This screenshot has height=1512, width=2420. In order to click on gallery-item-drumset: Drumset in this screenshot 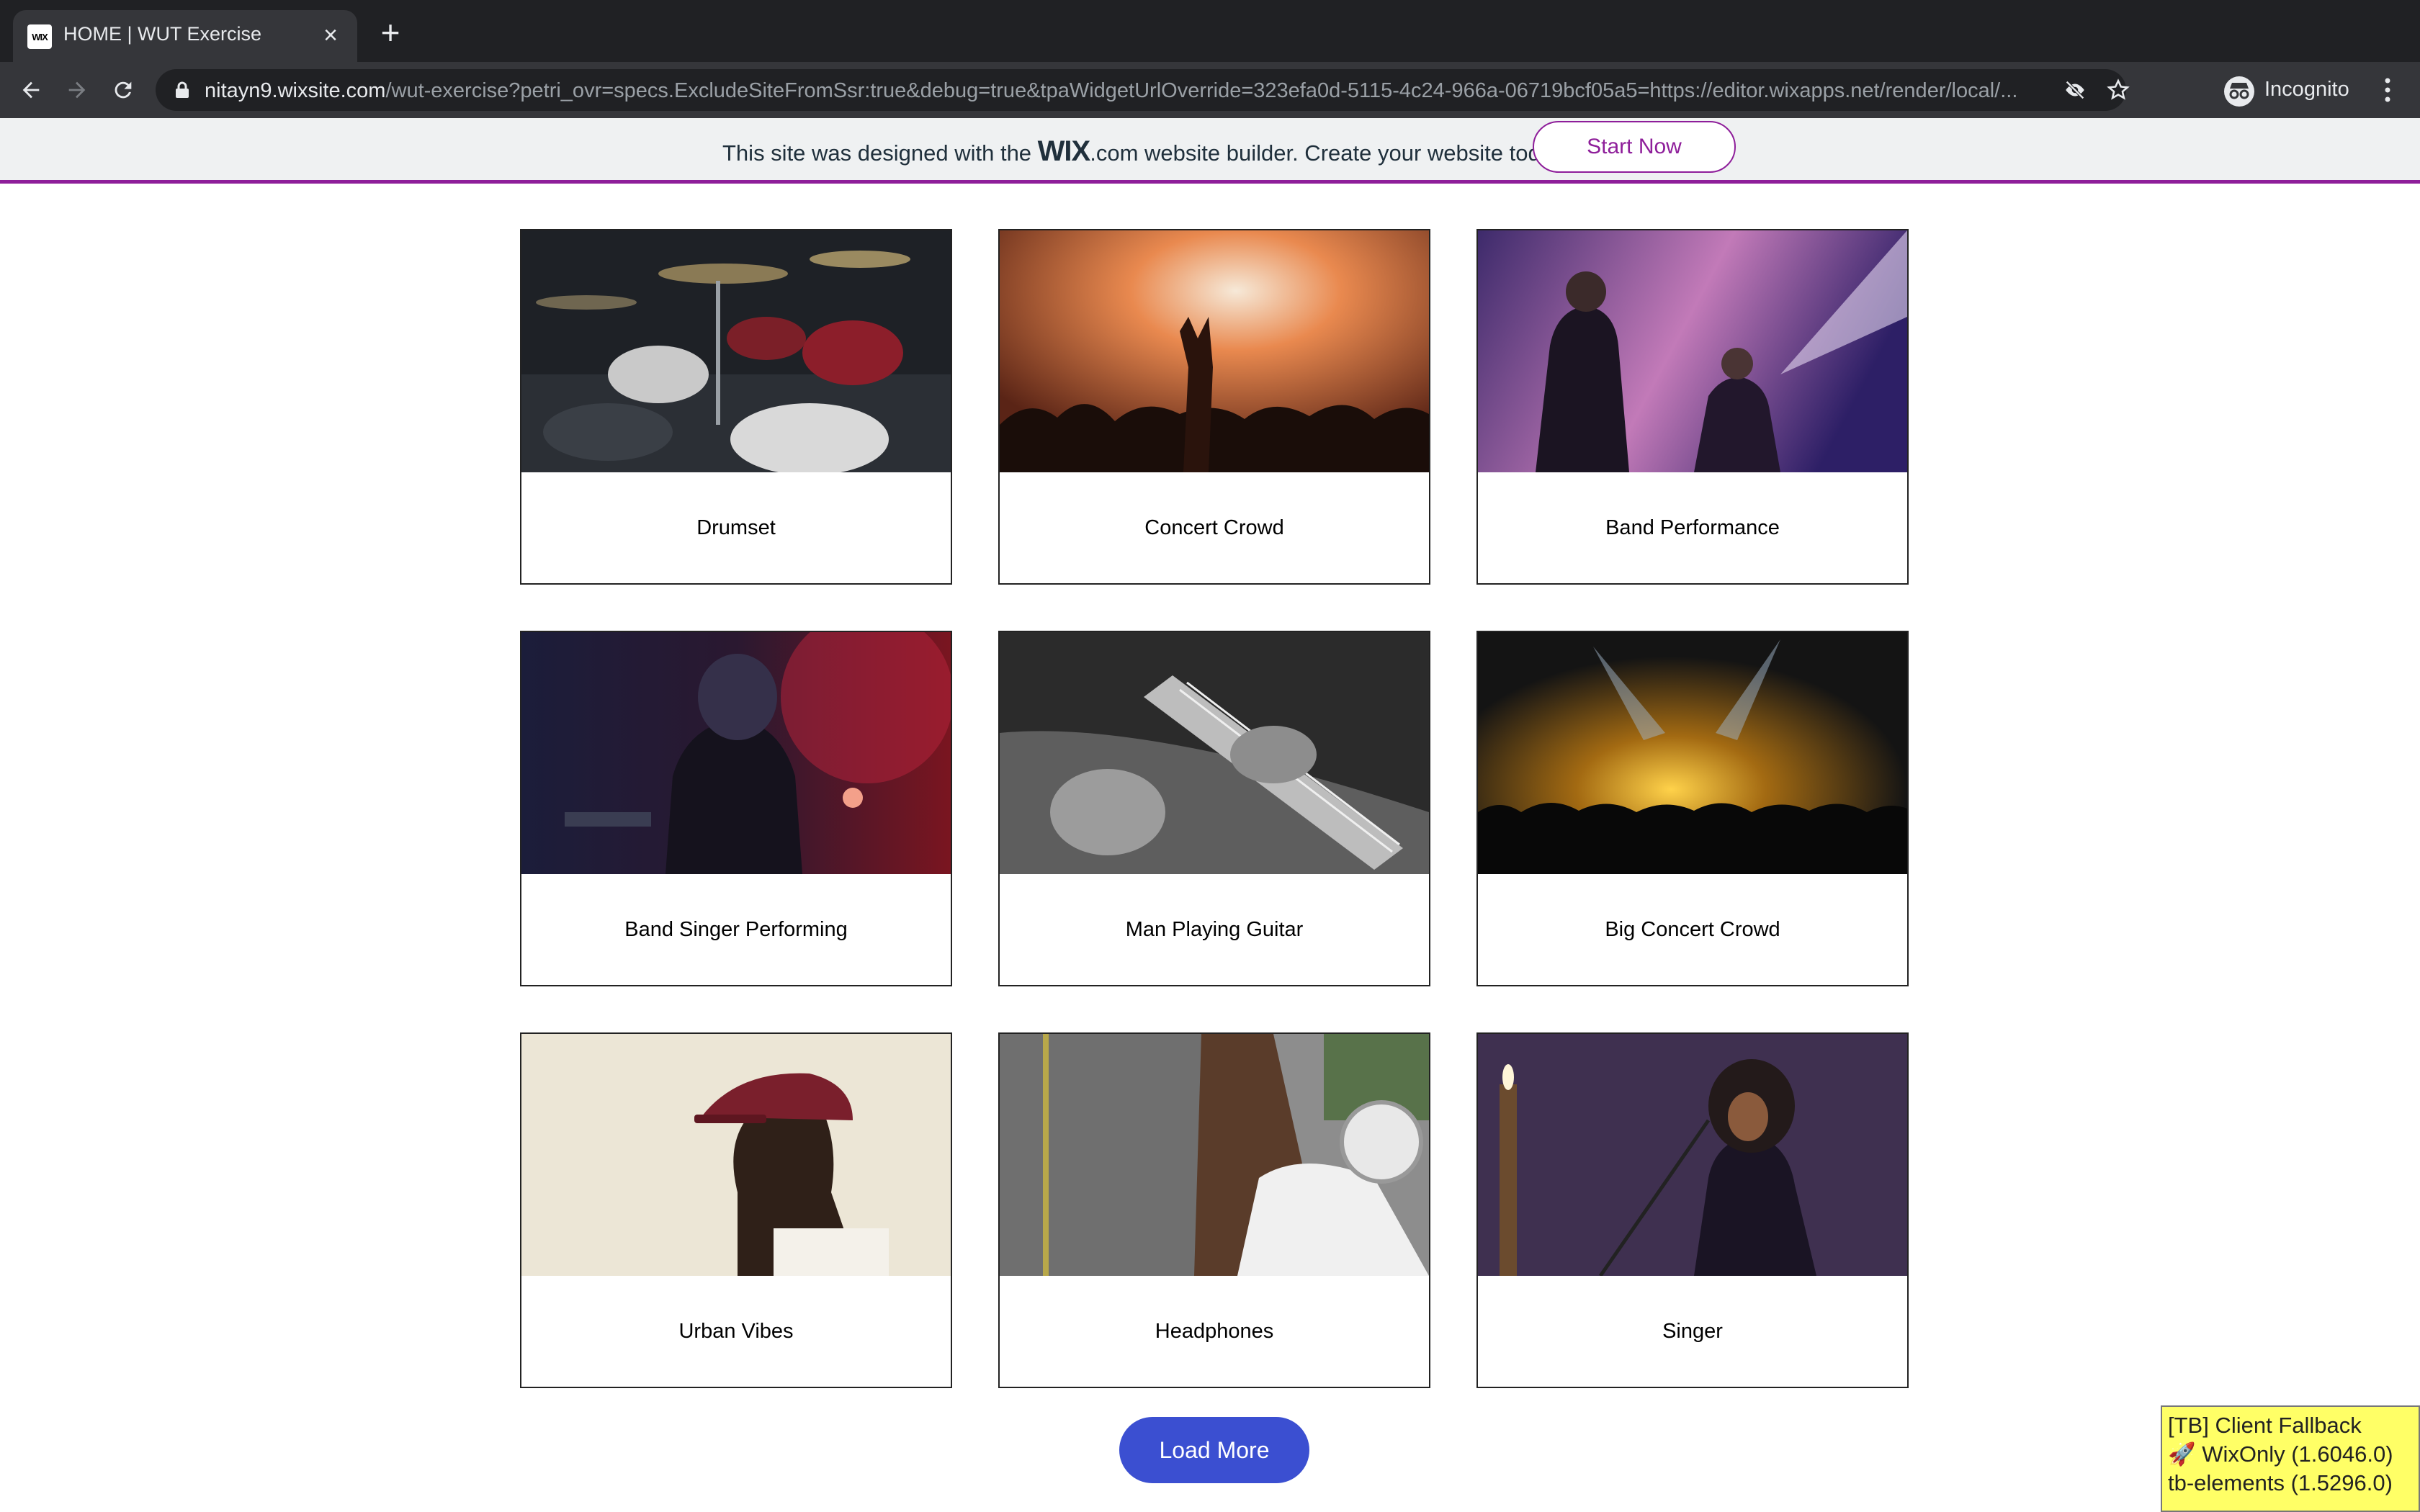, I will do `click(736, 407)`.